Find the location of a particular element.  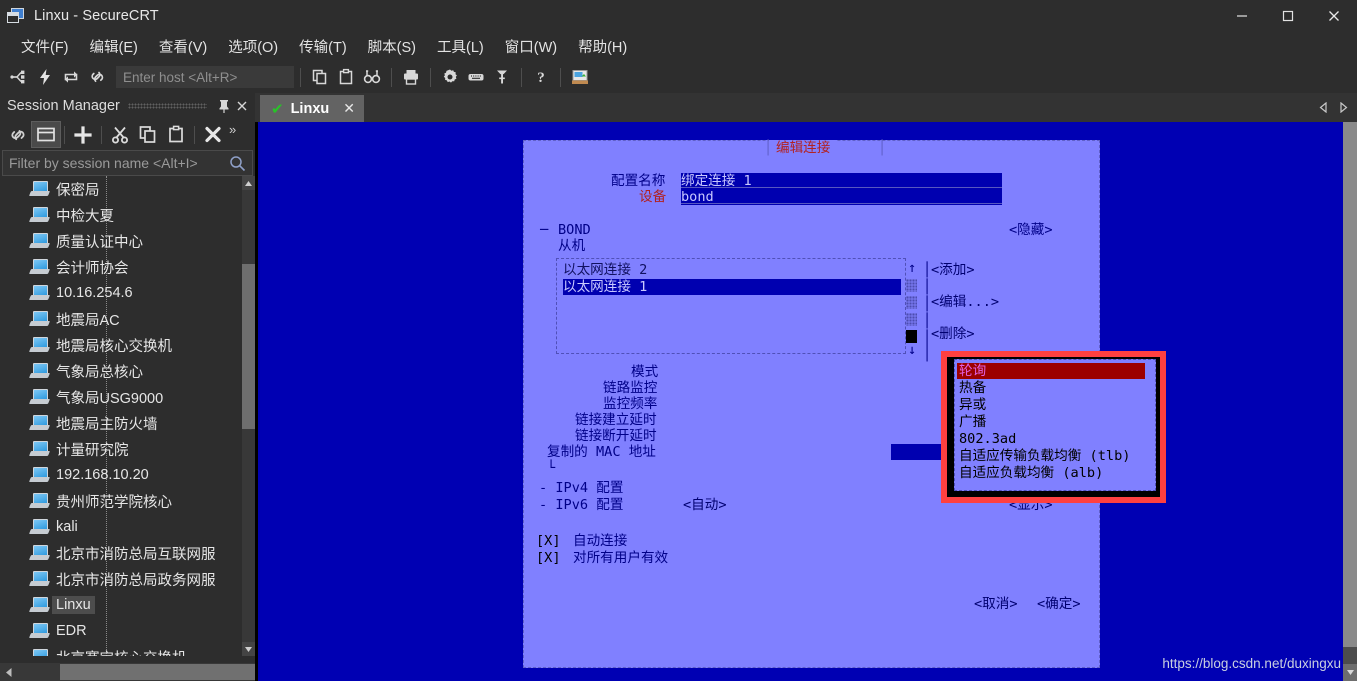

menu-edit: 编辑(E) is located at coordinates (114, 46).